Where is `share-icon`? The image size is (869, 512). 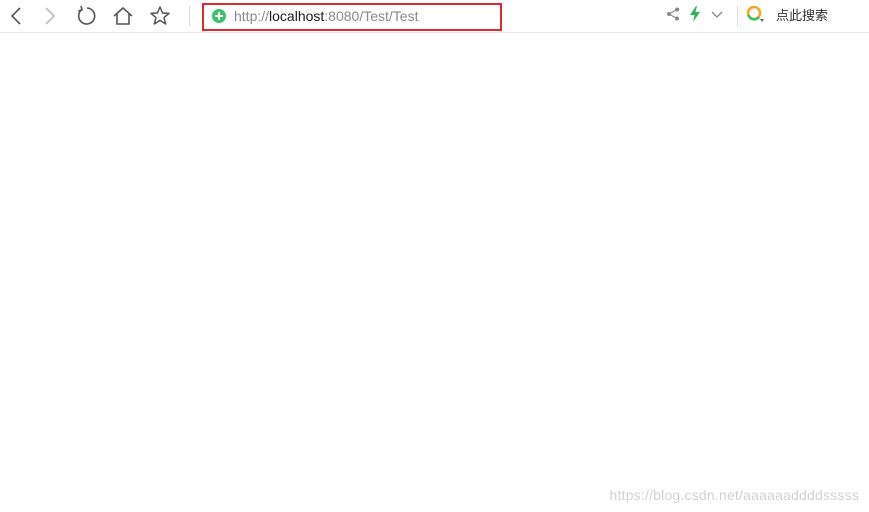
share-icon is located at coordinates (673, 14).